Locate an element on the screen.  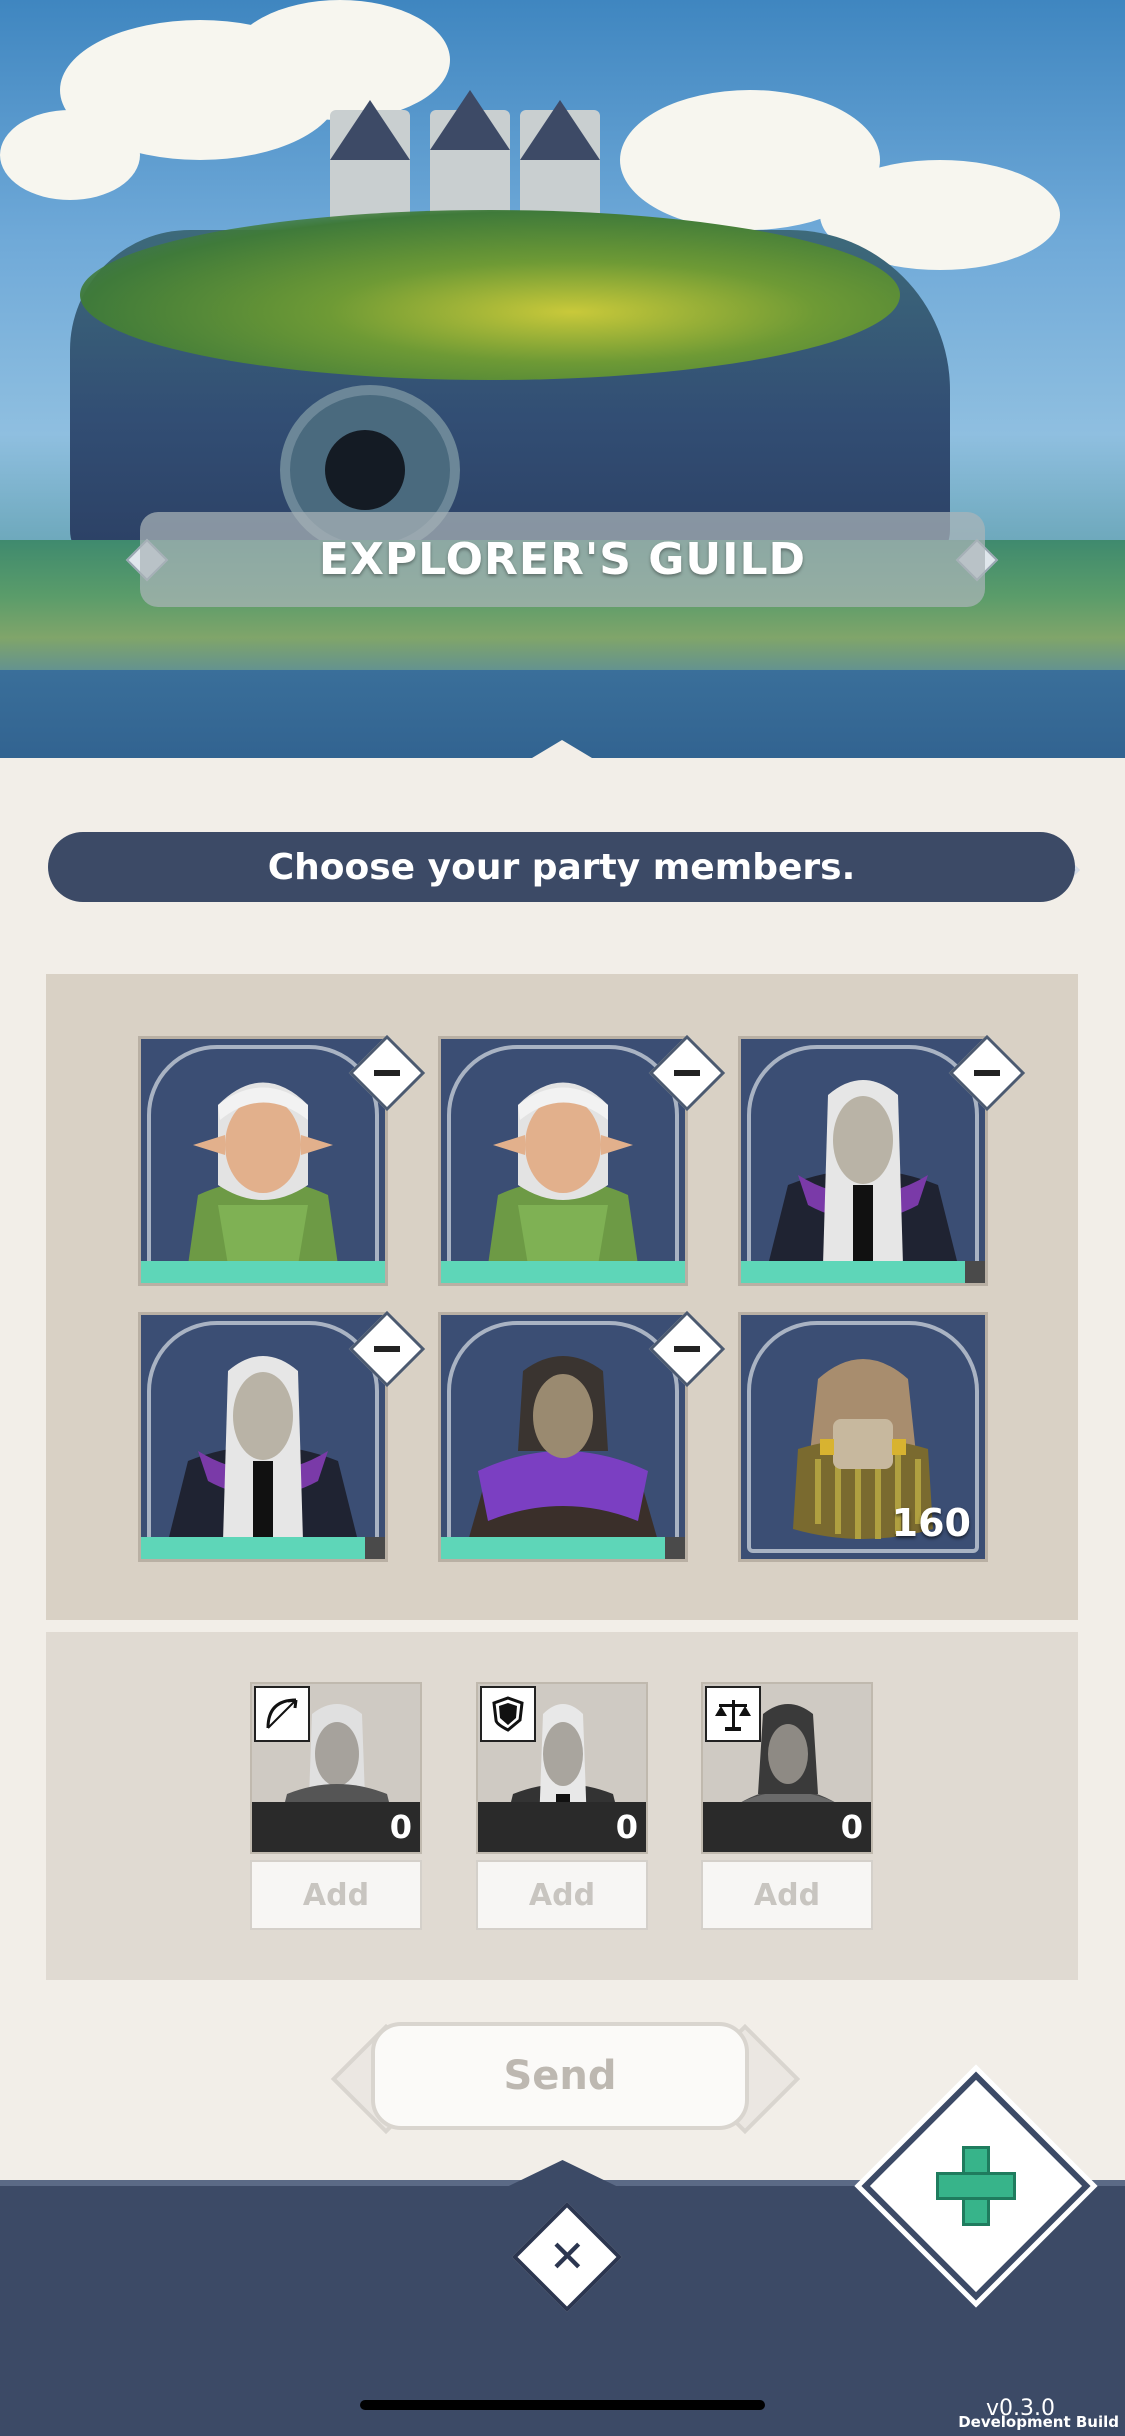
bow-icon is located at coordinates (282, 1714).